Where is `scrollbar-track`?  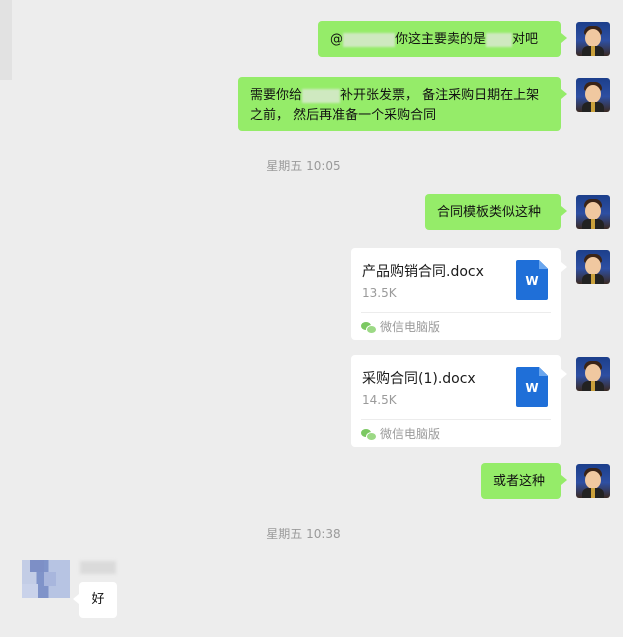 scrollbar-track is located at coordinates (6, 40).